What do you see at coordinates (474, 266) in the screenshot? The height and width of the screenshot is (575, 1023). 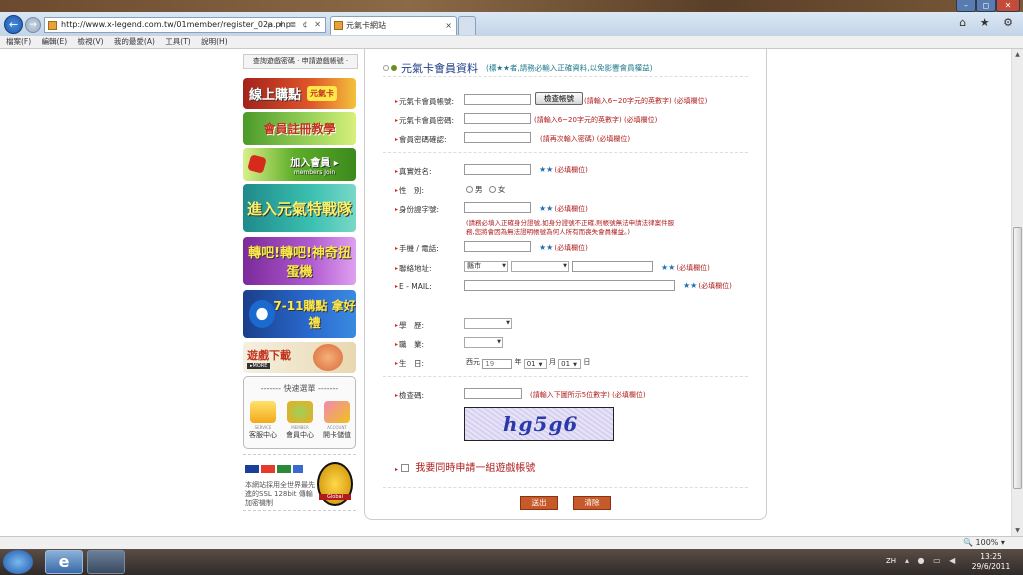 I see `city-select-value: 縣市` at bounding box center [474, 266].